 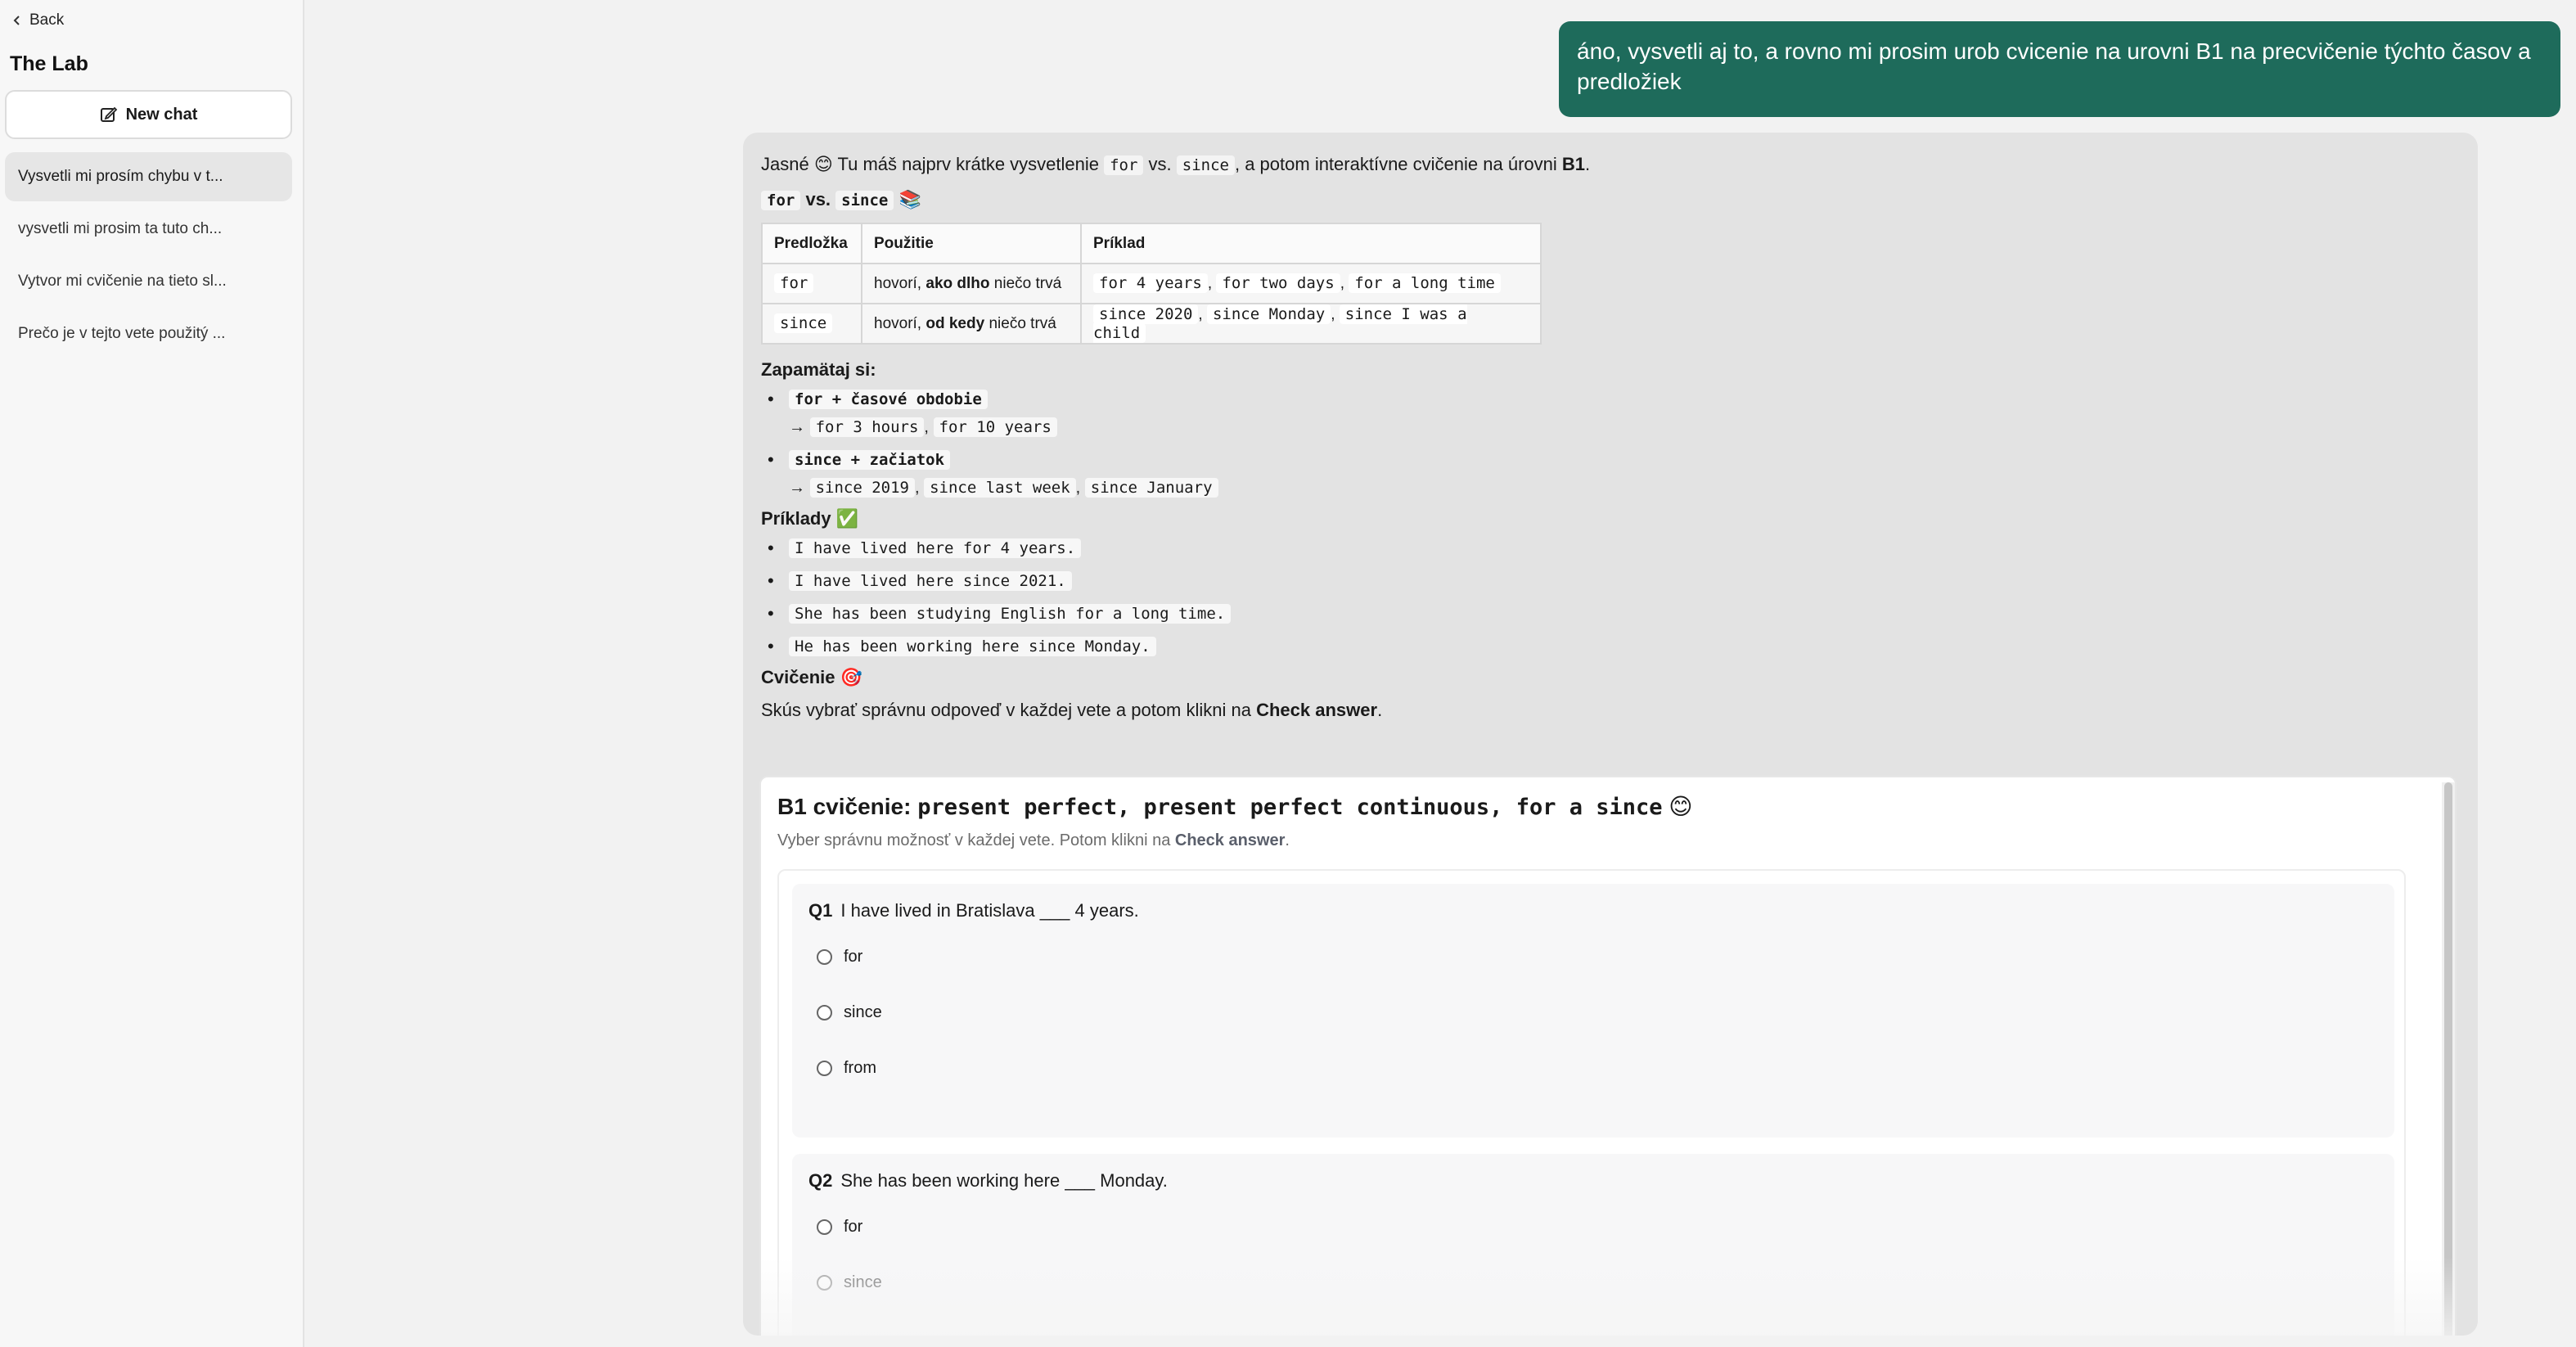 What do you see at coordinates (862, 488) in the screenshot?
I see `inline-code: since 2019` at bounding box center [862, 488].